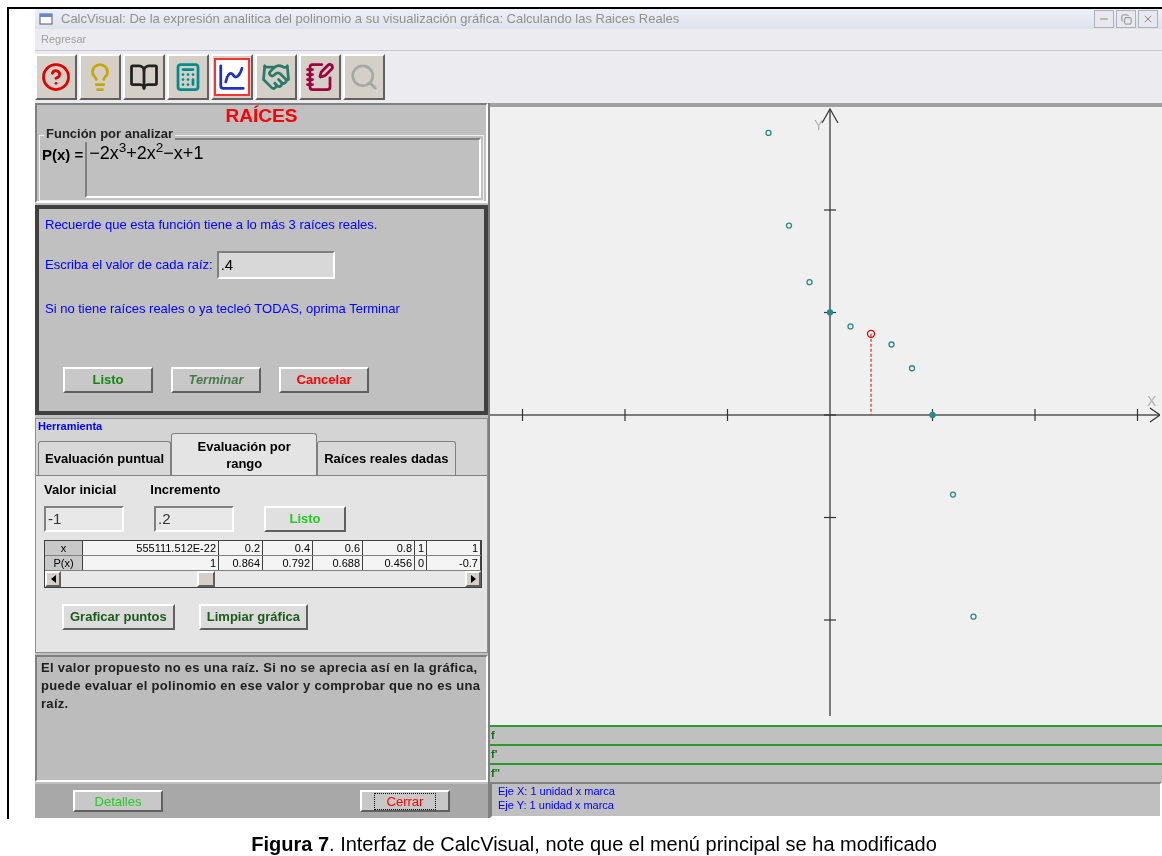 This screenshot has width=1162, height=856. Describe the element at coordinates (241, 547) in the screenshot. I see `table-cell: 0.2` at that location.